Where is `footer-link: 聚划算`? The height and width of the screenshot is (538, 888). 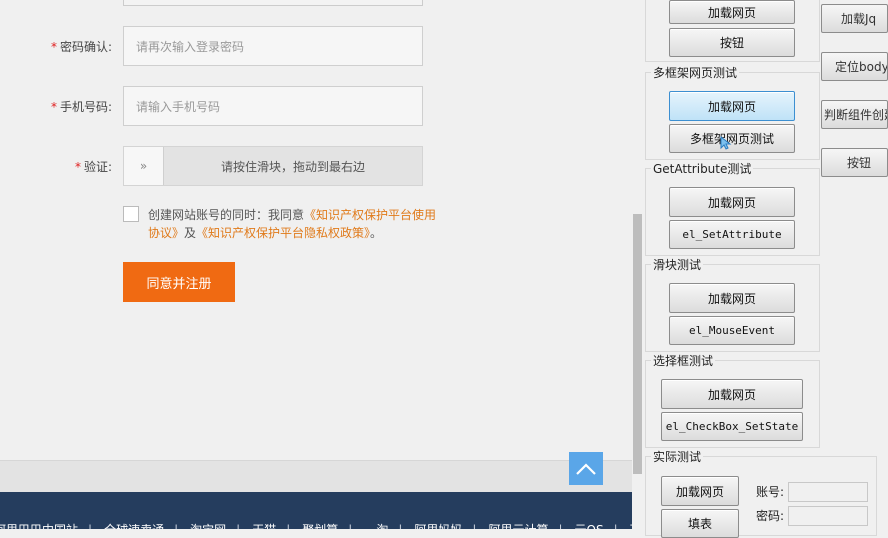
footer-link: 聚划算 is located at coordinates (320, 526).